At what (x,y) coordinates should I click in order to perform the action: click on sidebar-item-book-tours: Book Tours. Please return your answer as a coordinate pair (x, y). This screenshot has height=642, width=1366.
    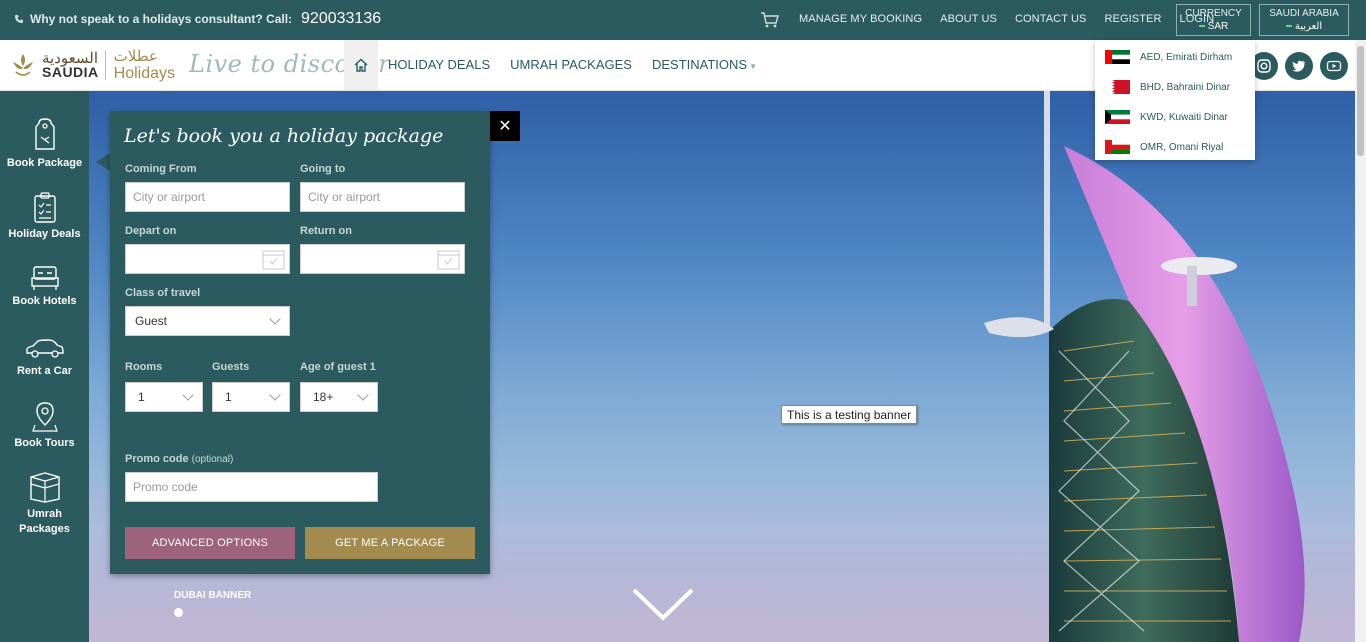
    Looking at the image, I should click on (44, 425).